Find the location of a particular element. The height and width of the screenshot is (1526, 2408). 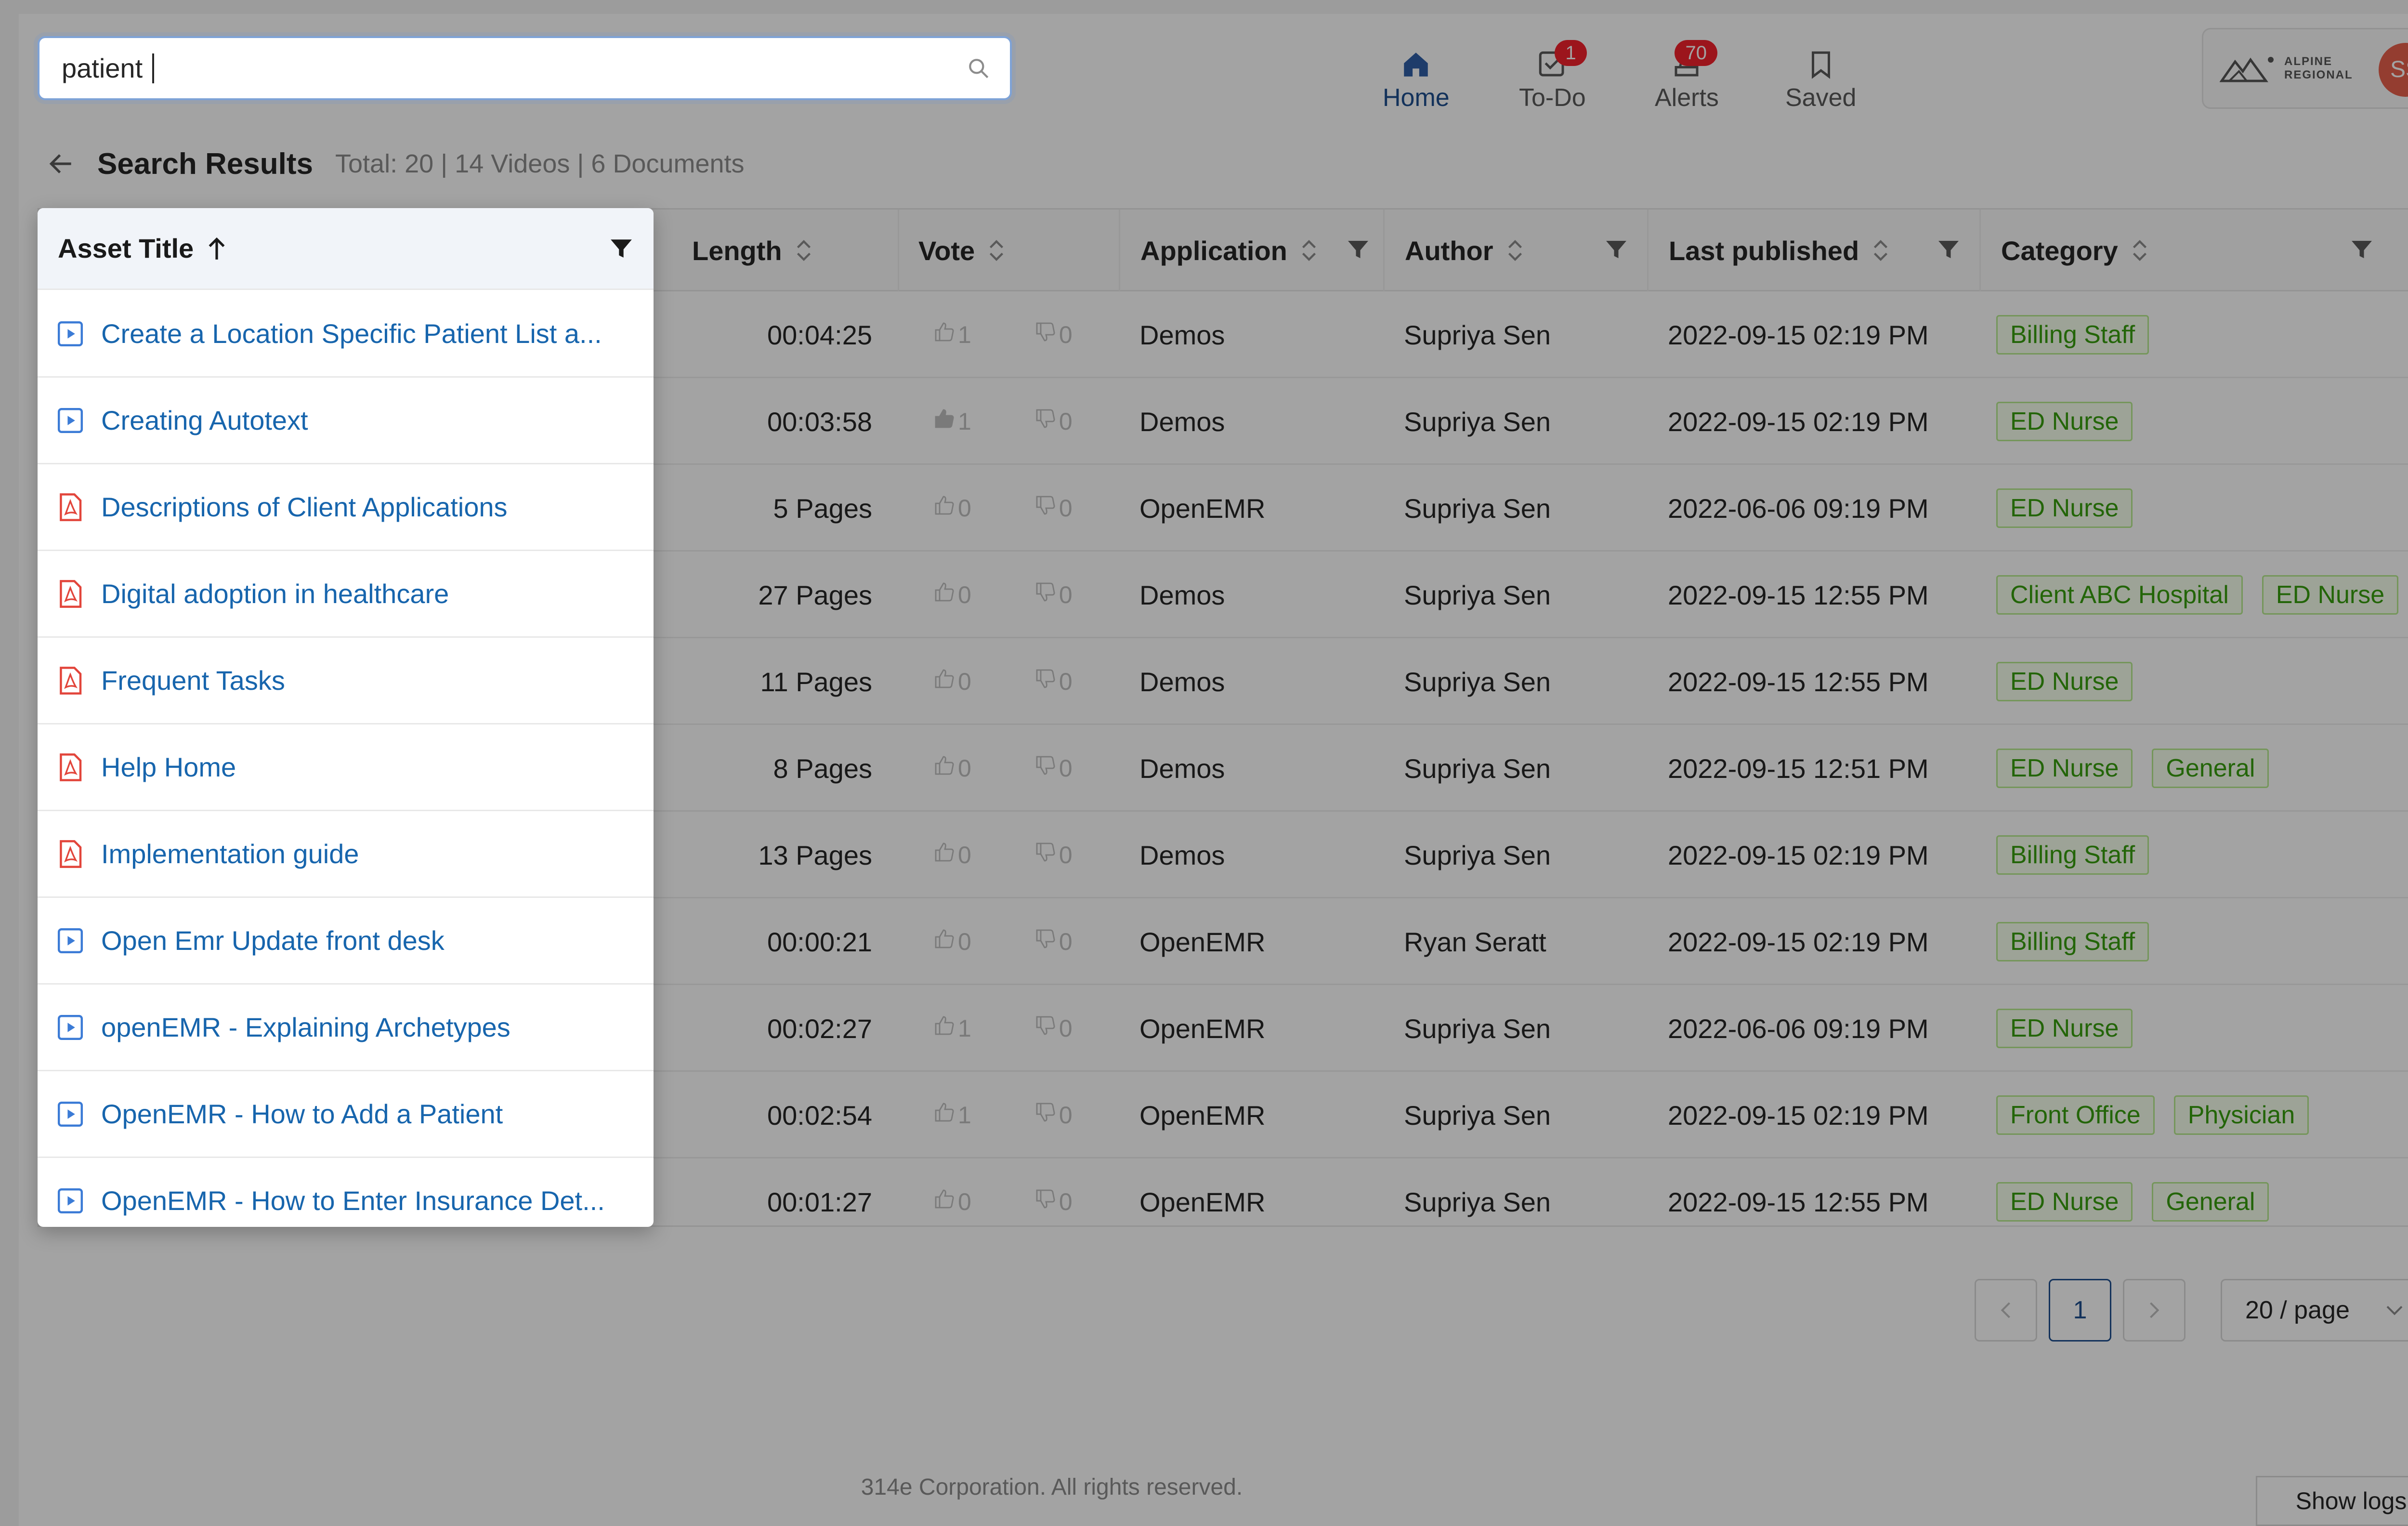

chevron-down-icon is located at coordinates (2394, 1311).